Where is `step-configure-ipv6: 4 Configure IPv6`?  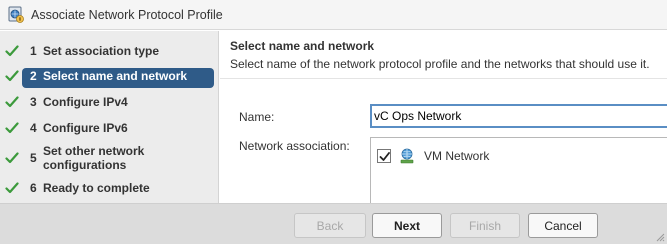
step-configure-ipv6: 4 Configure IPv6 is located at coordinates (109, 128).